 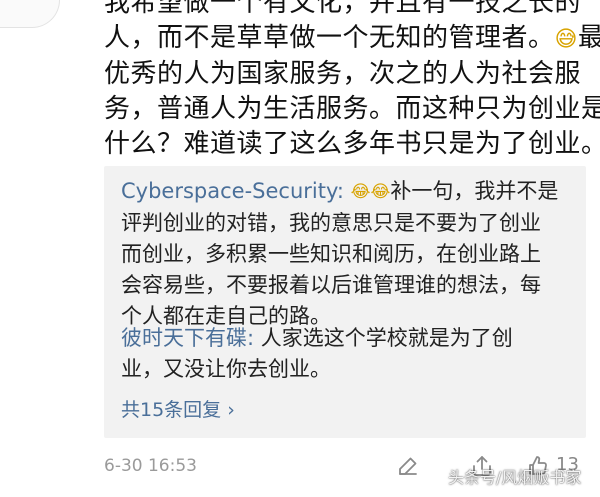 I want to click on comment-line-text: 人，而不是草草做一个无知的管理者。, so click(x=329, y=38).